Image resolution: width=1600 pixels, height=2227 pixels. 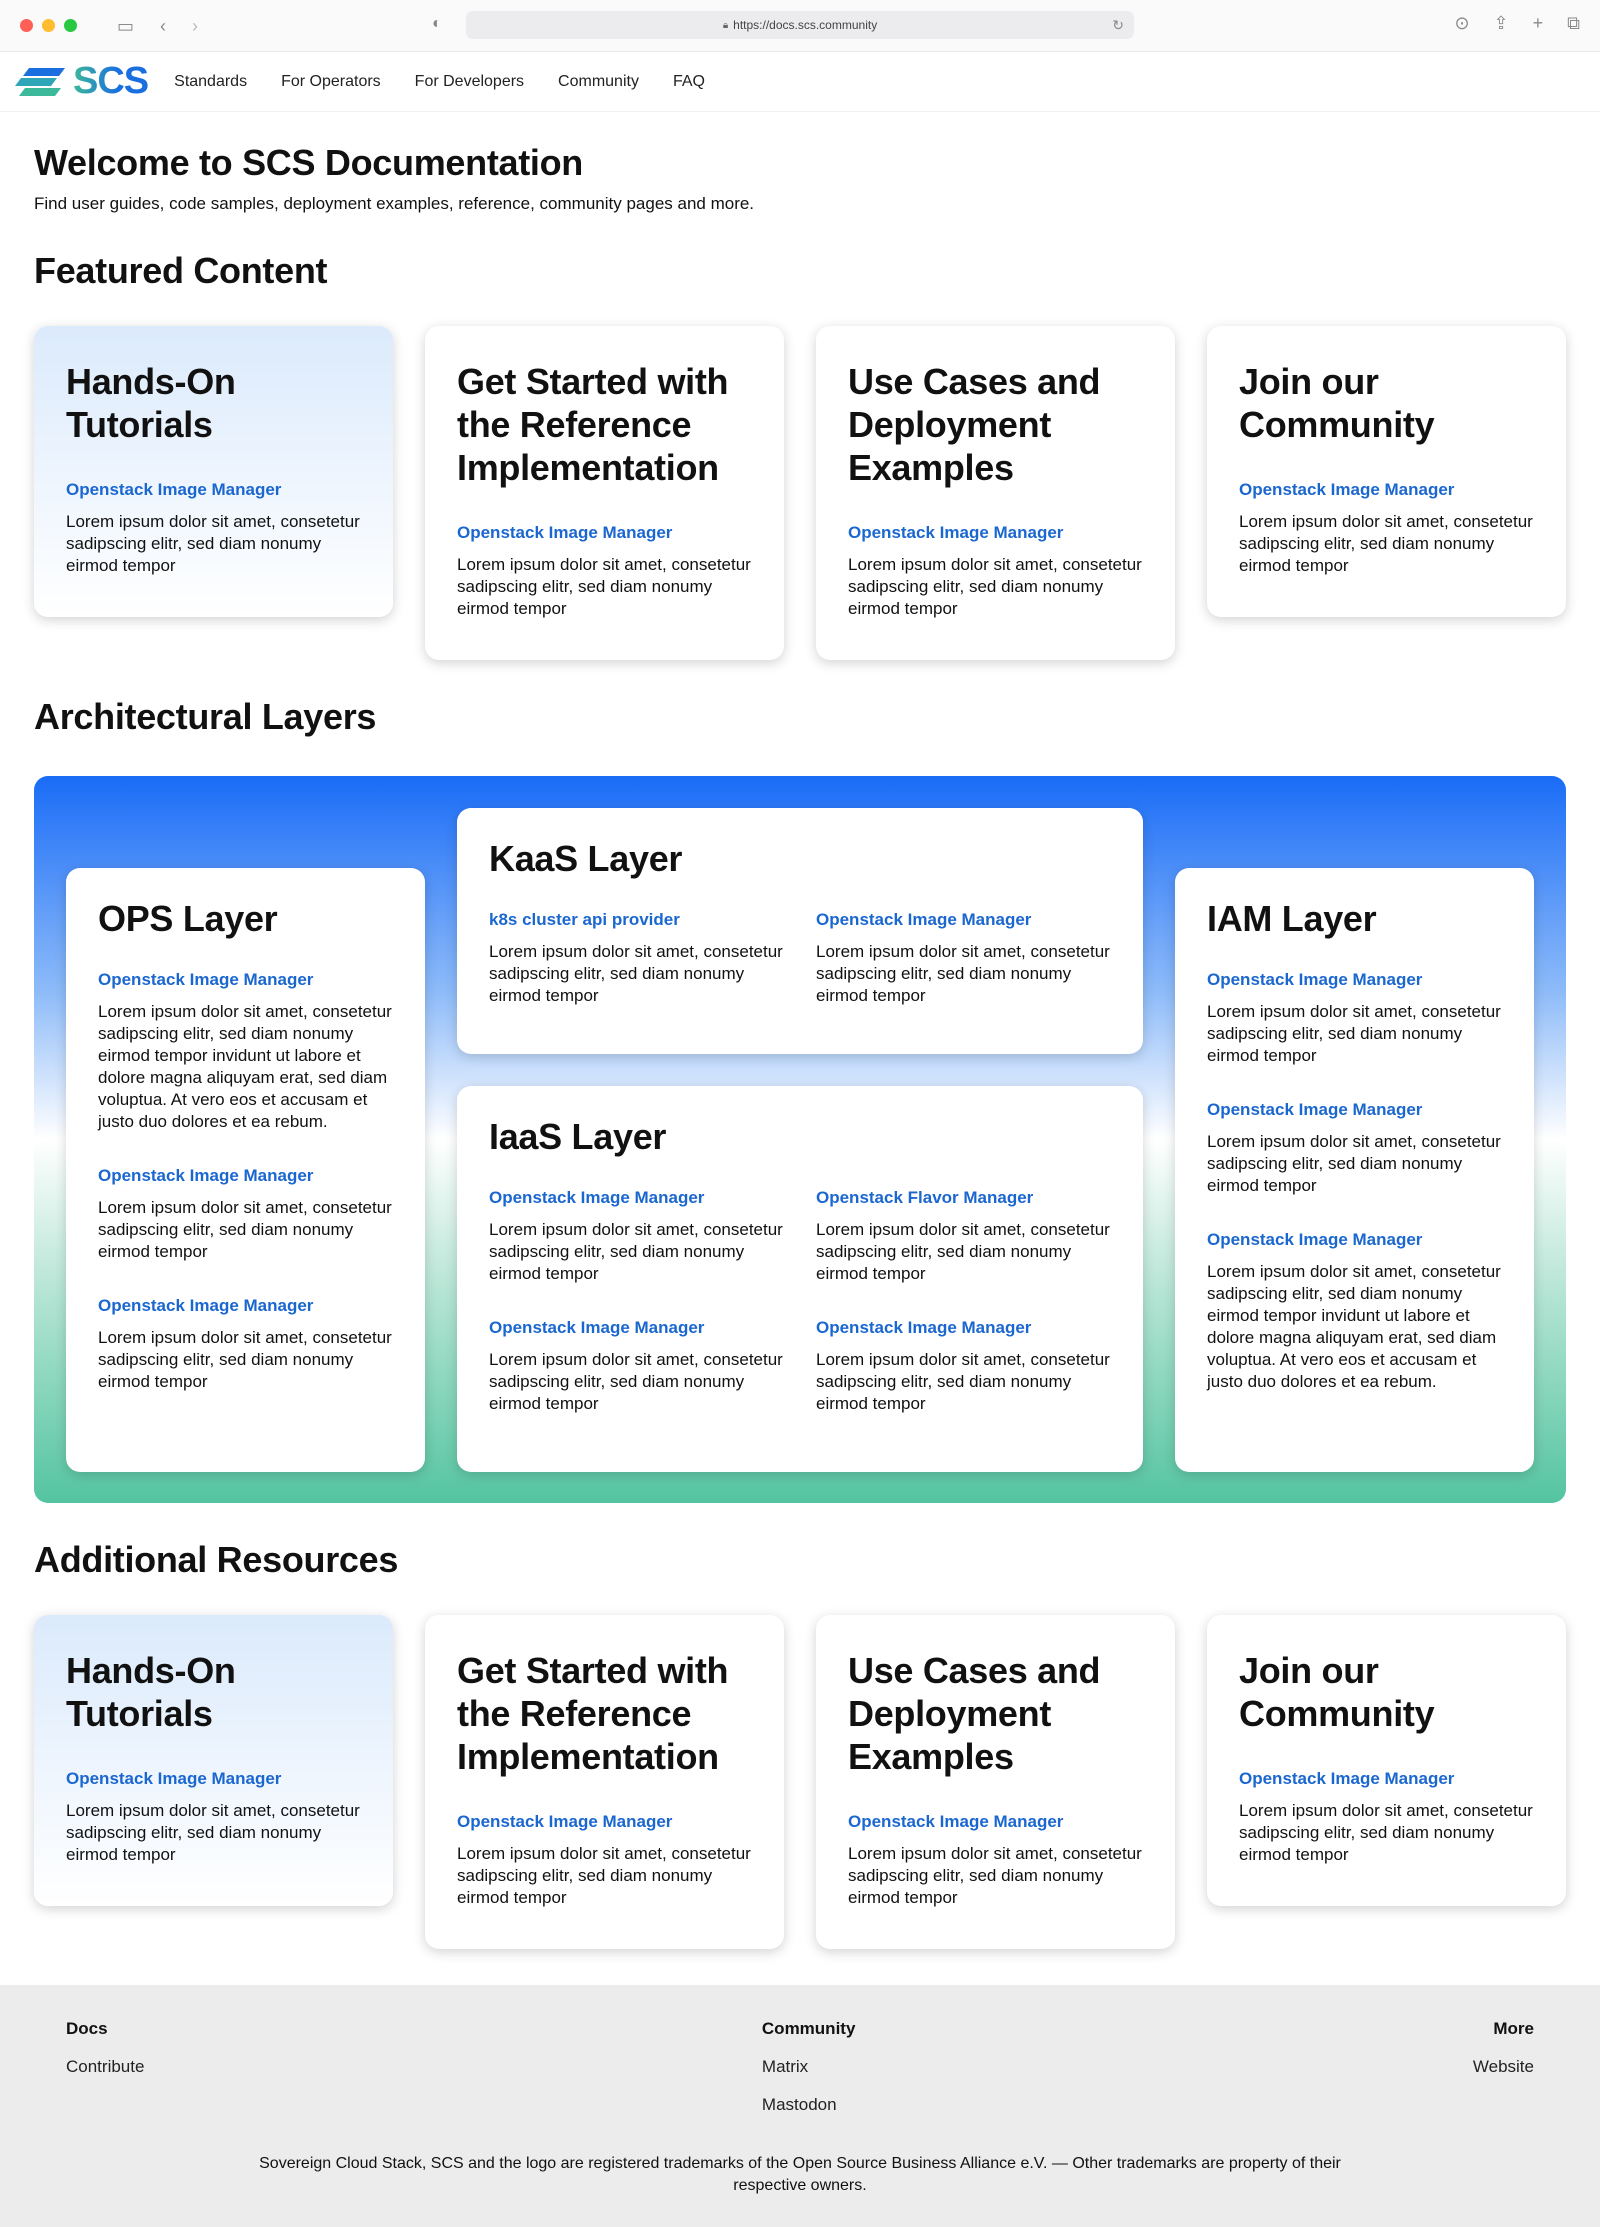 I want to click on sidebar-toggle-icon: ▭, so click(x=125, y=26).